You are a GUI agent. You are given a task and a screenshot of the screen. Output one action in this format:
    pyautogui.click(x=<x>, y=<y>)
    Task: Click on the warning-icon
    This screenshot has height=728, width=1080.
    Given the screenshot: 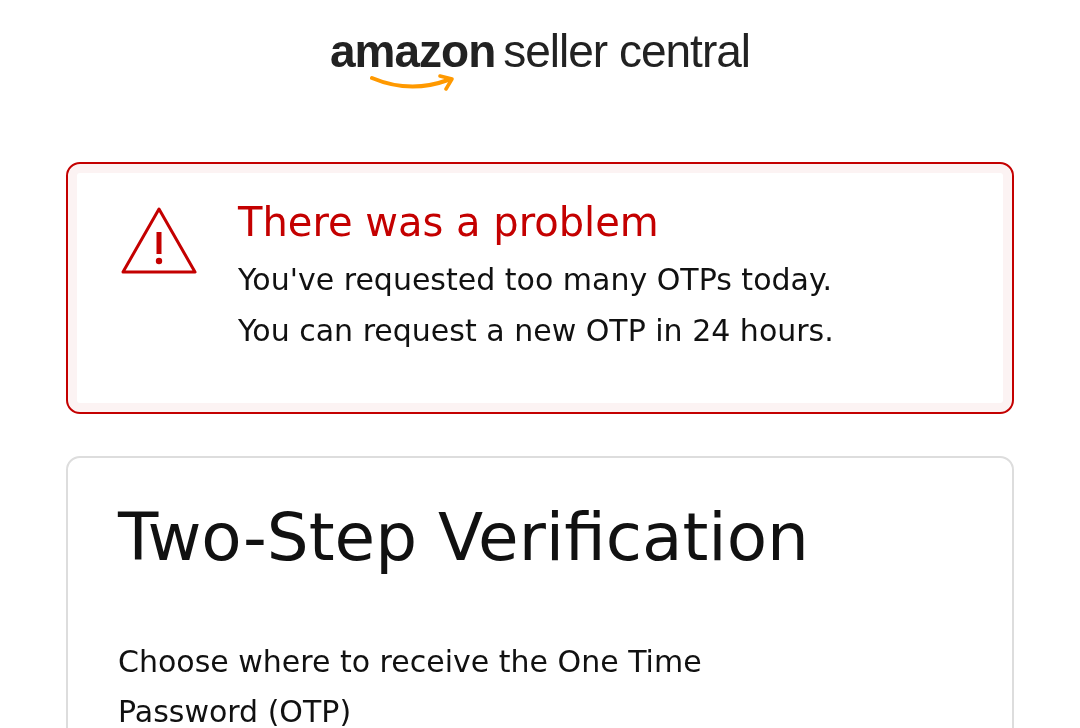 What is the action you would take?
    pyautogui.click(x=159, y=241)
    